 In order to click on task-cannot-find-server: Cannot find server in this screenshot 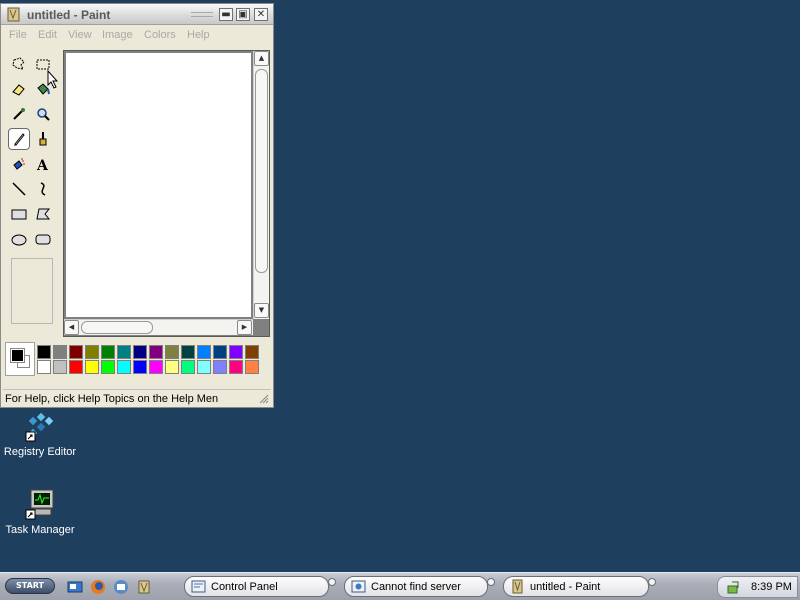, I will do `click(419, 586)`.